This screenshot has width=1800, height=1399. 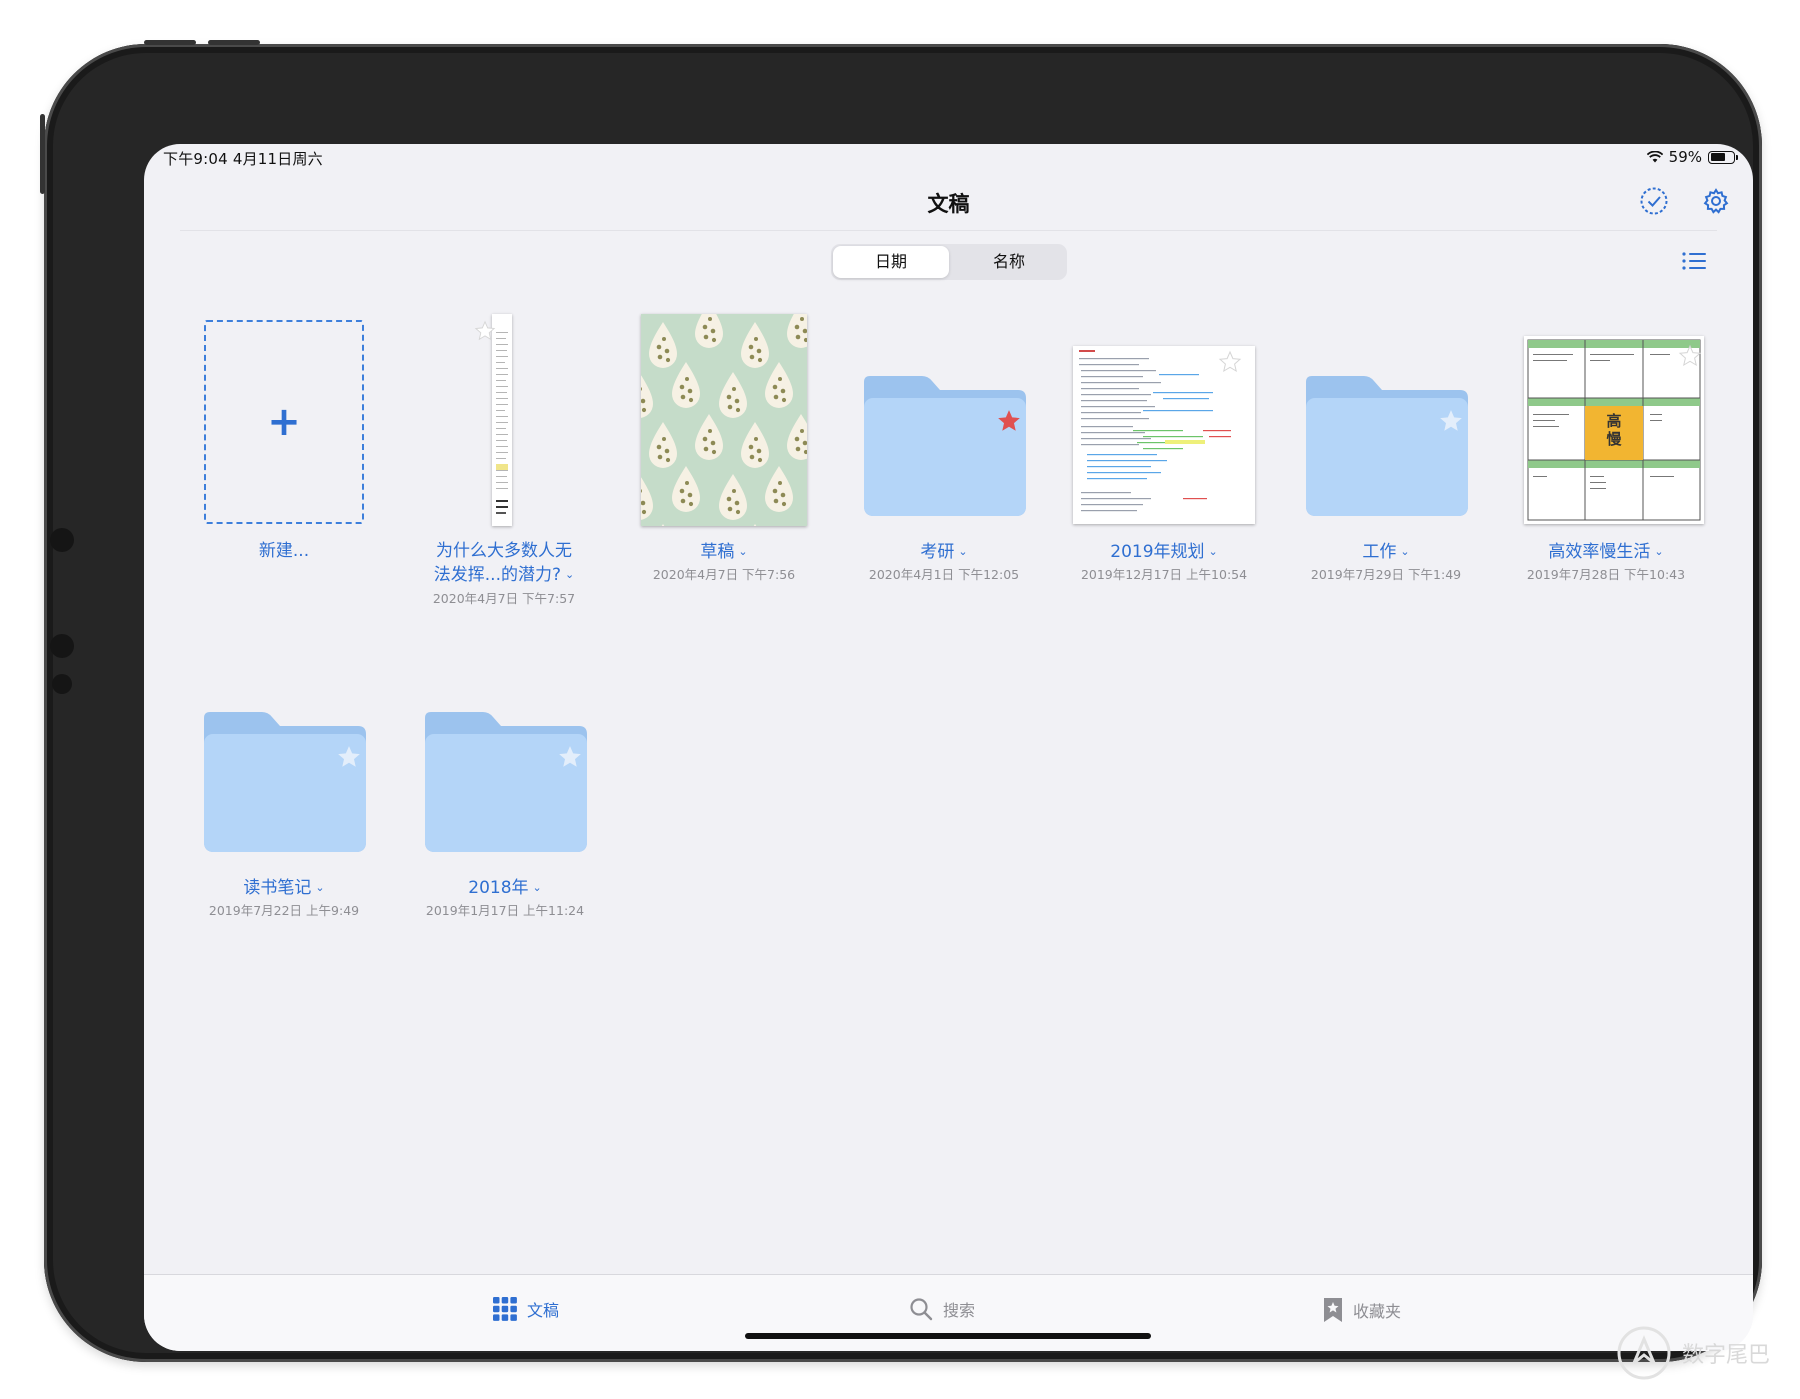 What do you see at coordinates (1685, 157) in the screenshot?
I see `battery-percent: 59%` at bounding box center [1685, 157].